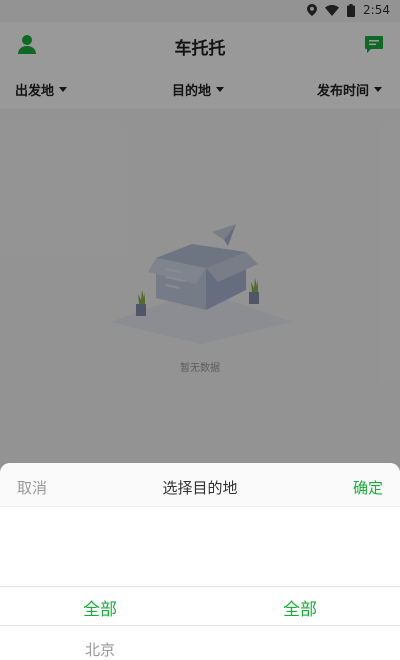 Image resolution: width=400 pixels, height=660 pixels. I want to click on picker-toolbar: 取消 选择目的地 确定, so click(200, 485).